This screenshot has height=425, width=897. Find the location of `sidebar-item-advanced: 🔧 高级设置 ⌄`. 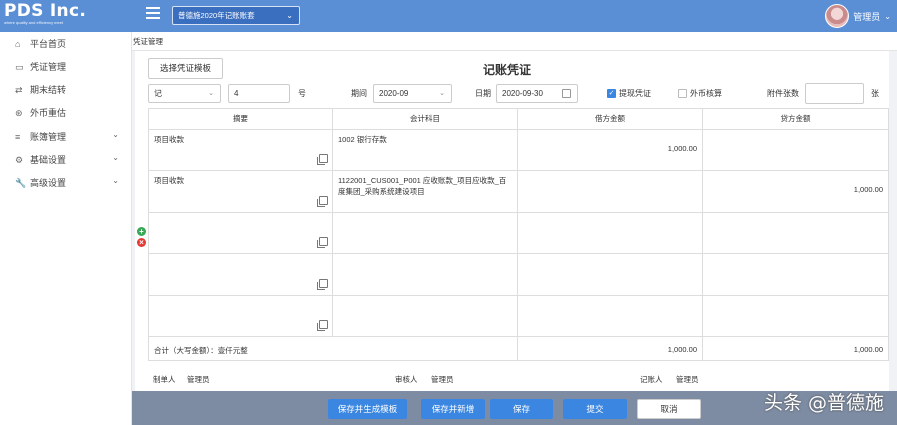

sidebar-item-advanced: 🔧 高级设置 ⌄ is located at coordinates (65, 183).